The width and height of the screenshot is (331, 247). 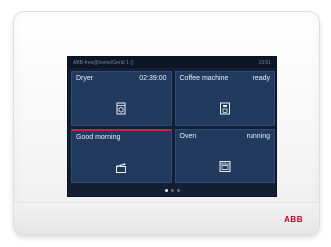 I want to click on coffee-machine-icon, so click(x=224, y=108).